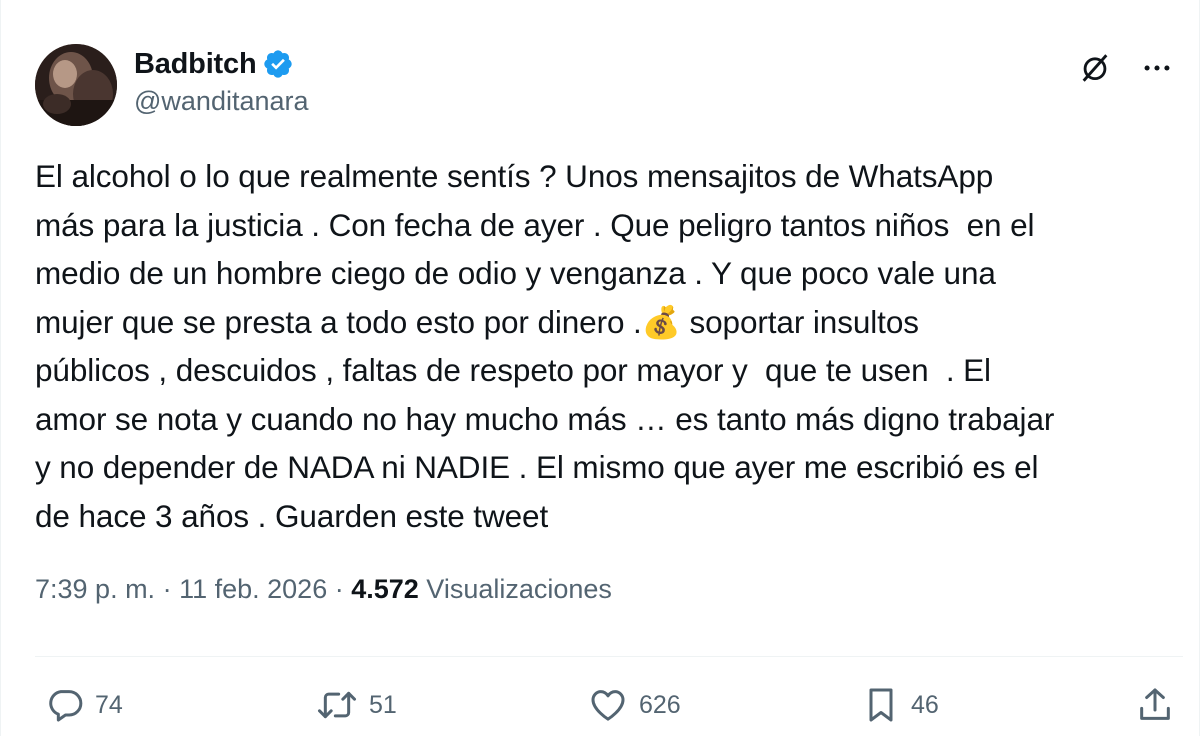  I want to click on tweet-time: 7:39 p. m., so click(95, 589).